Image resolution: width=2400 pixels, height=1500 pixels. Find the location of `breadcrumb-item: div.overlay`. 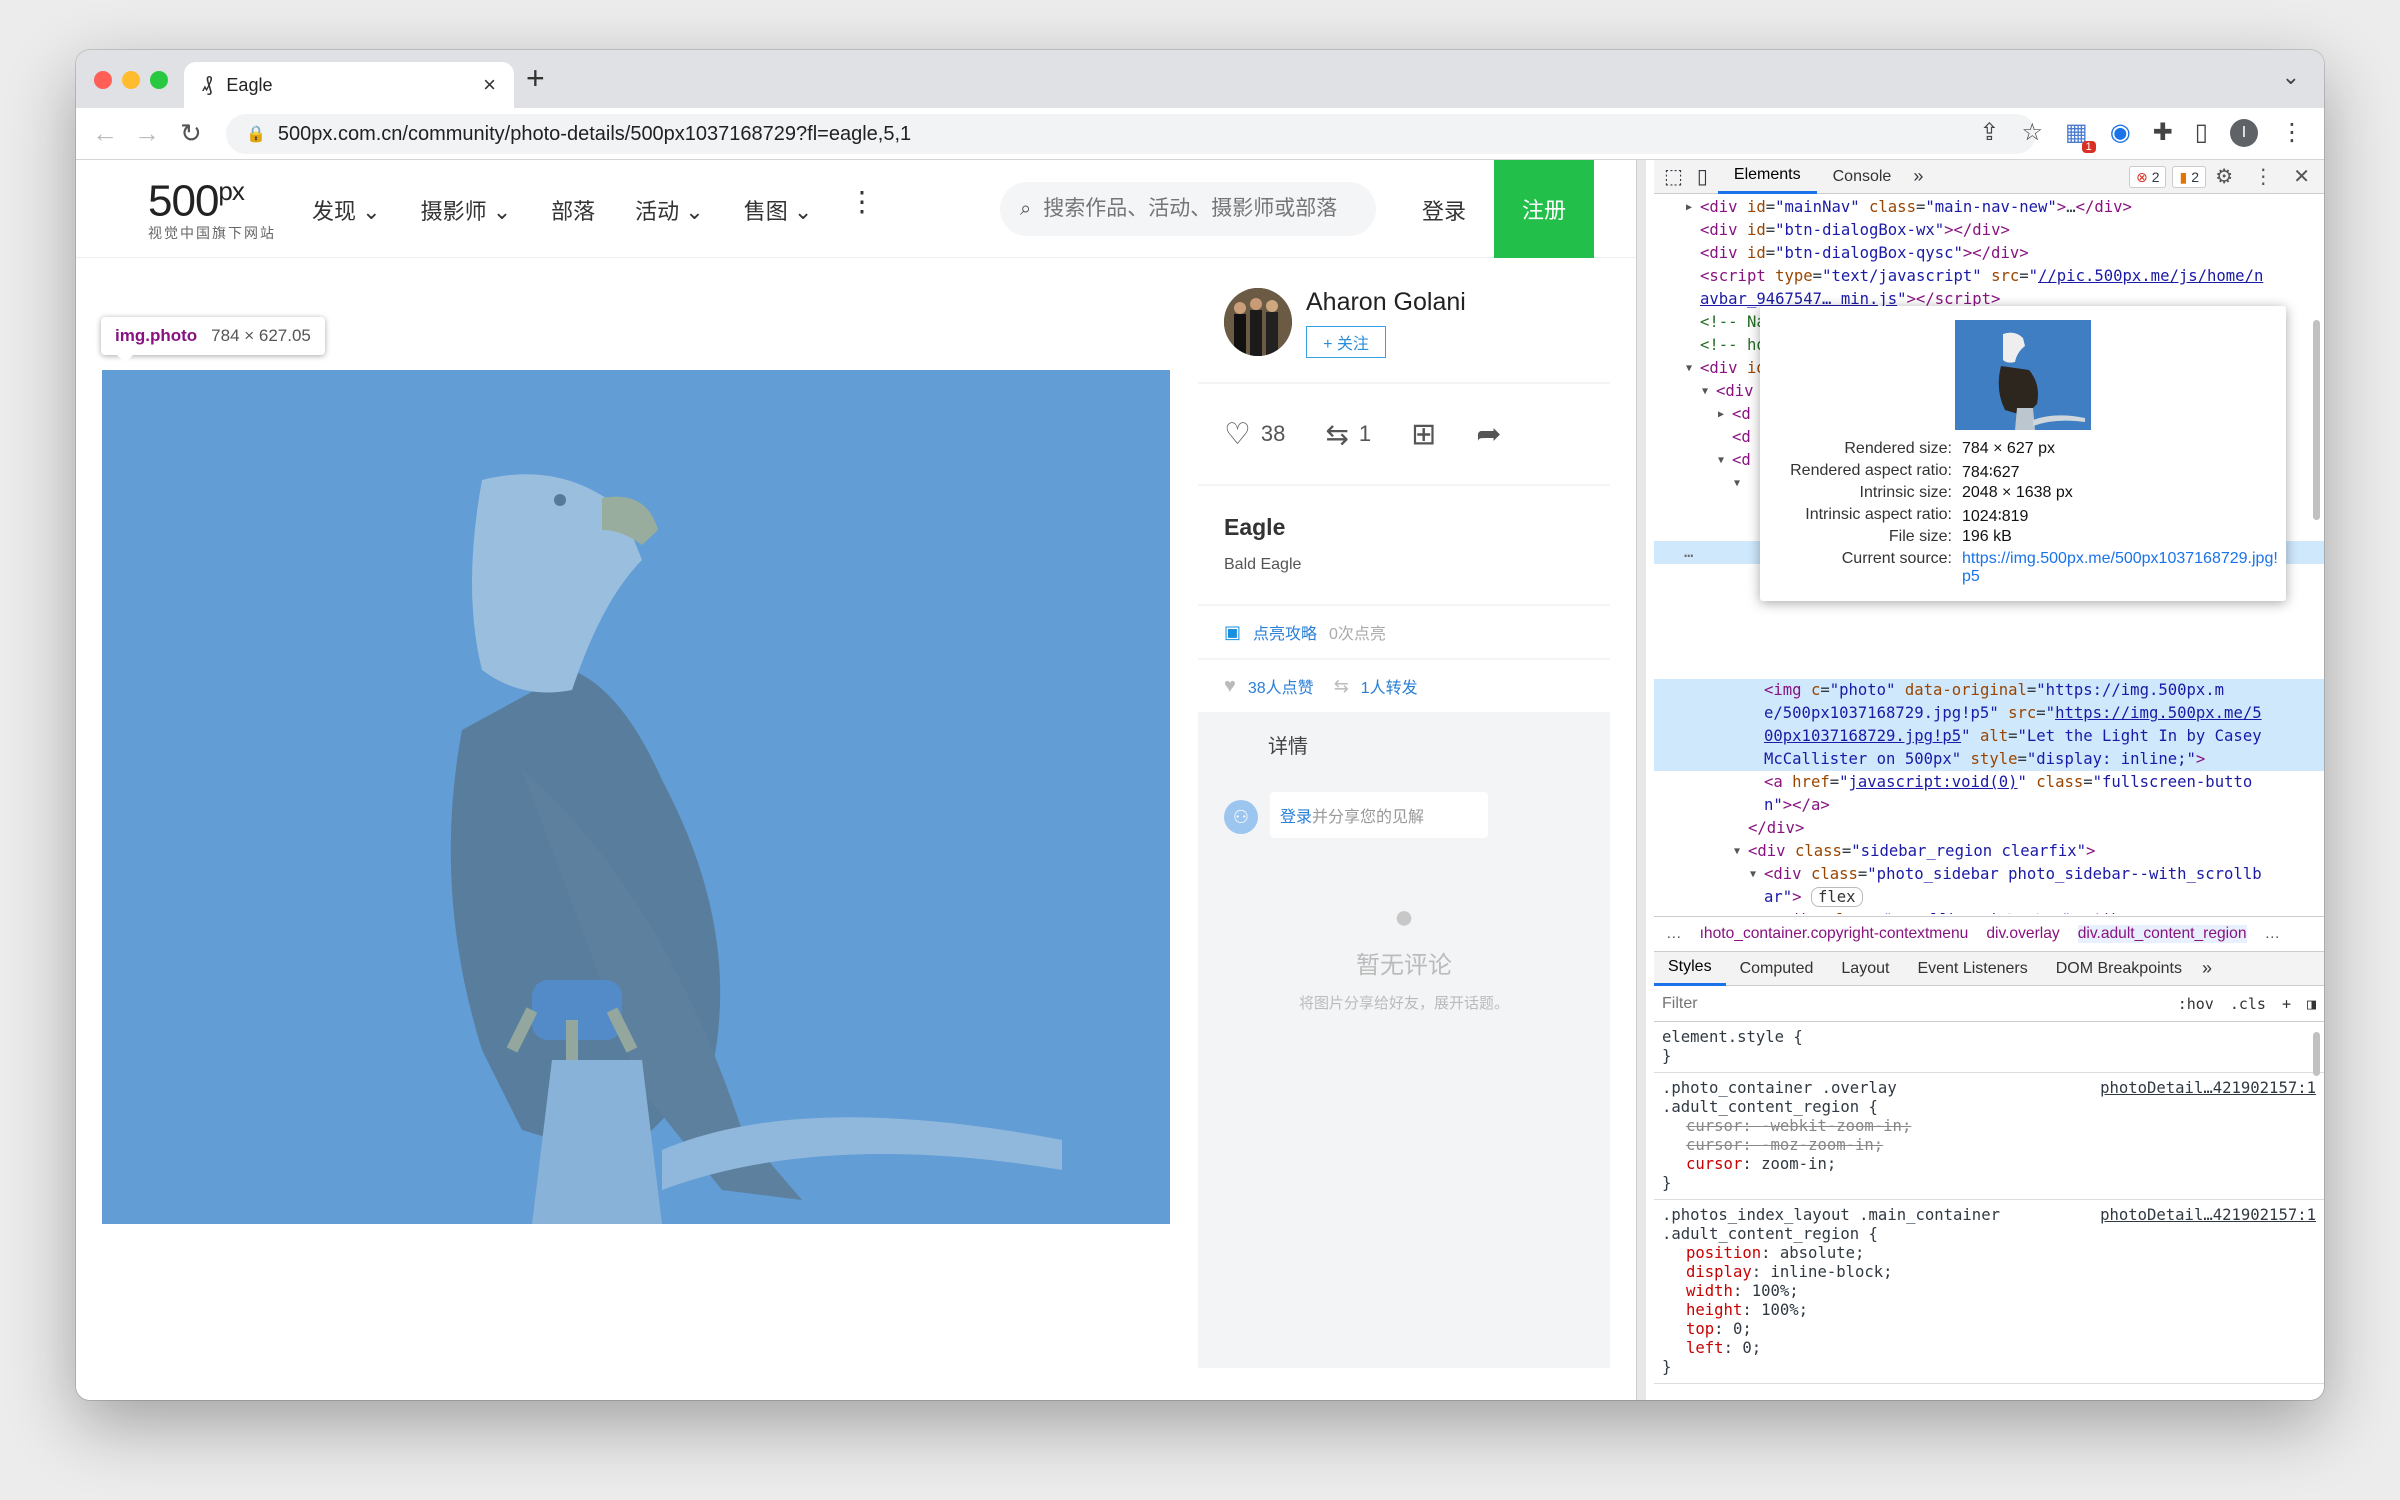

breadcrumb-item: div.overlay is located at coordinates (2022, 934).